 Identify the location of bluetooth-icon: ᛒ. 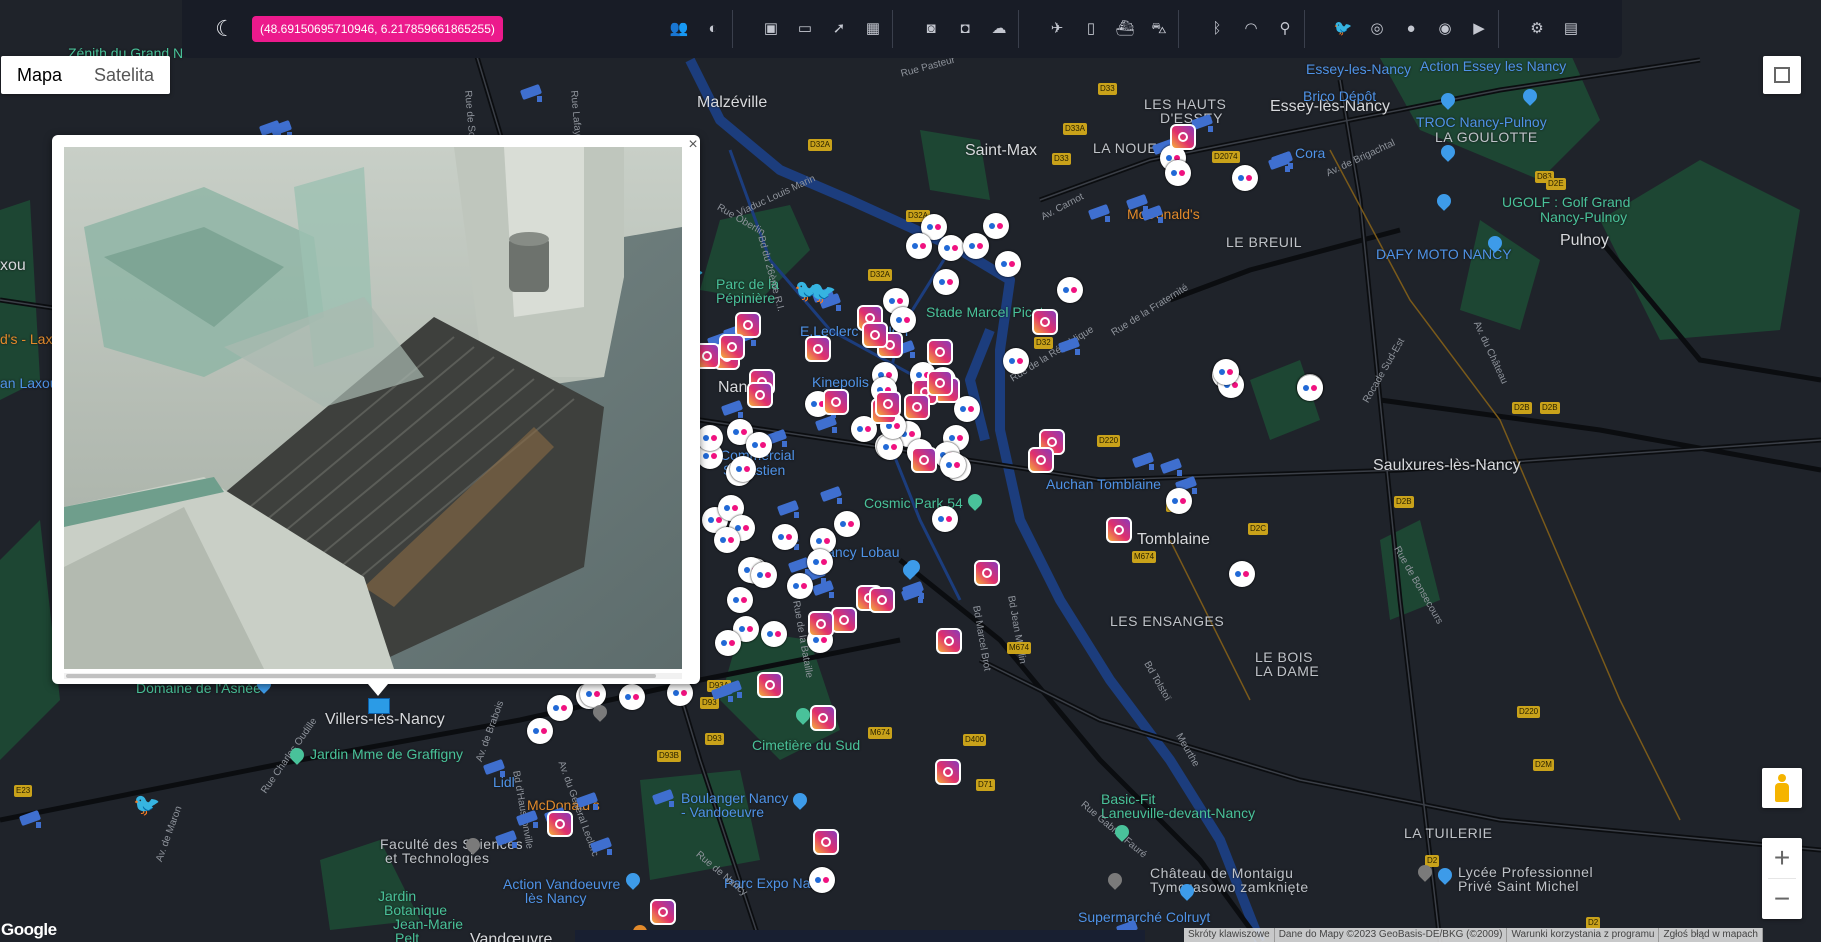
(1217, 29).